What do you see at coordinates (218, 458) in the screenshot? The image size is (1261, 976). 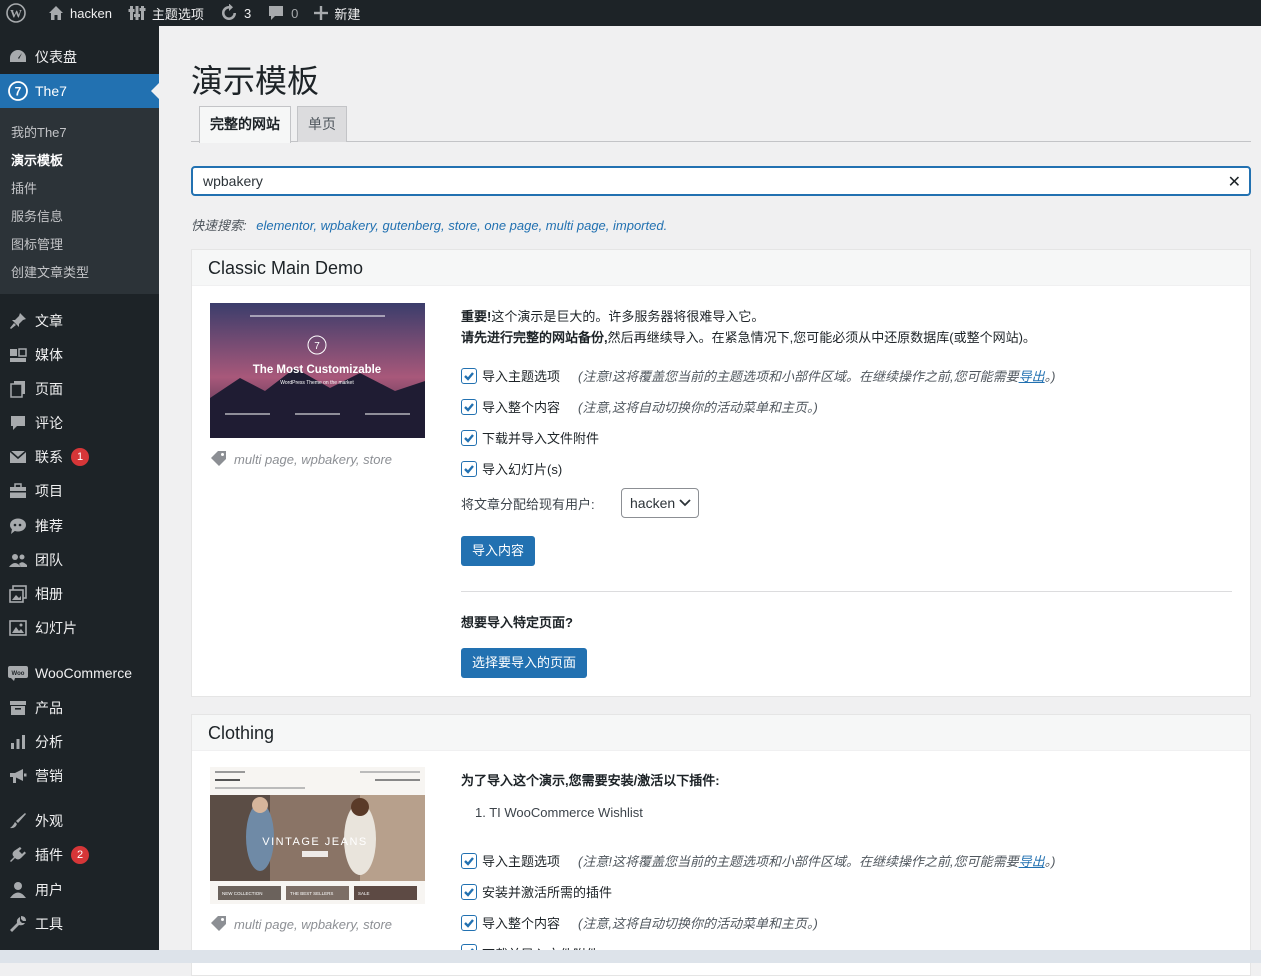 I see `tag-icon` at bounding box center [218, 458].